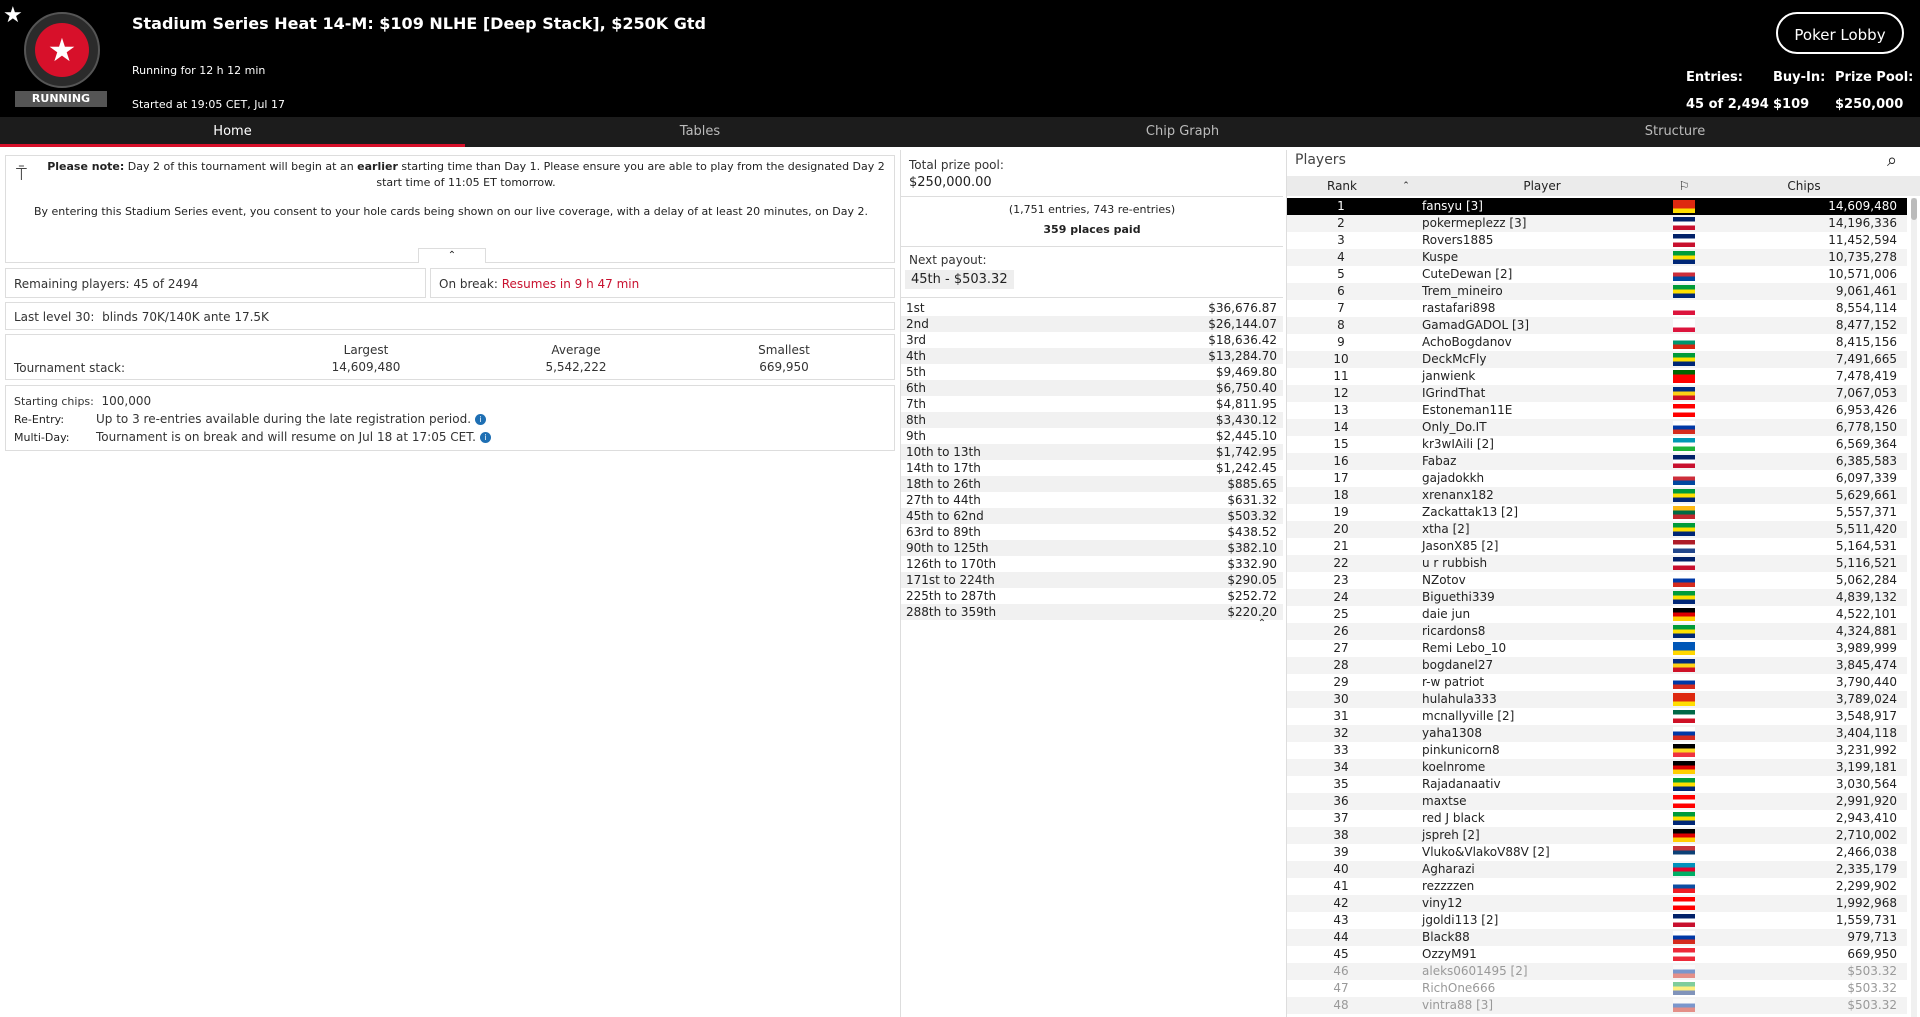 This screenshot has height=1017, width=1920. Describe the element at coordinates (1597, 495) in the screenshot. I see `player-row: 18 xrenanx182 5,629,661` at that location.